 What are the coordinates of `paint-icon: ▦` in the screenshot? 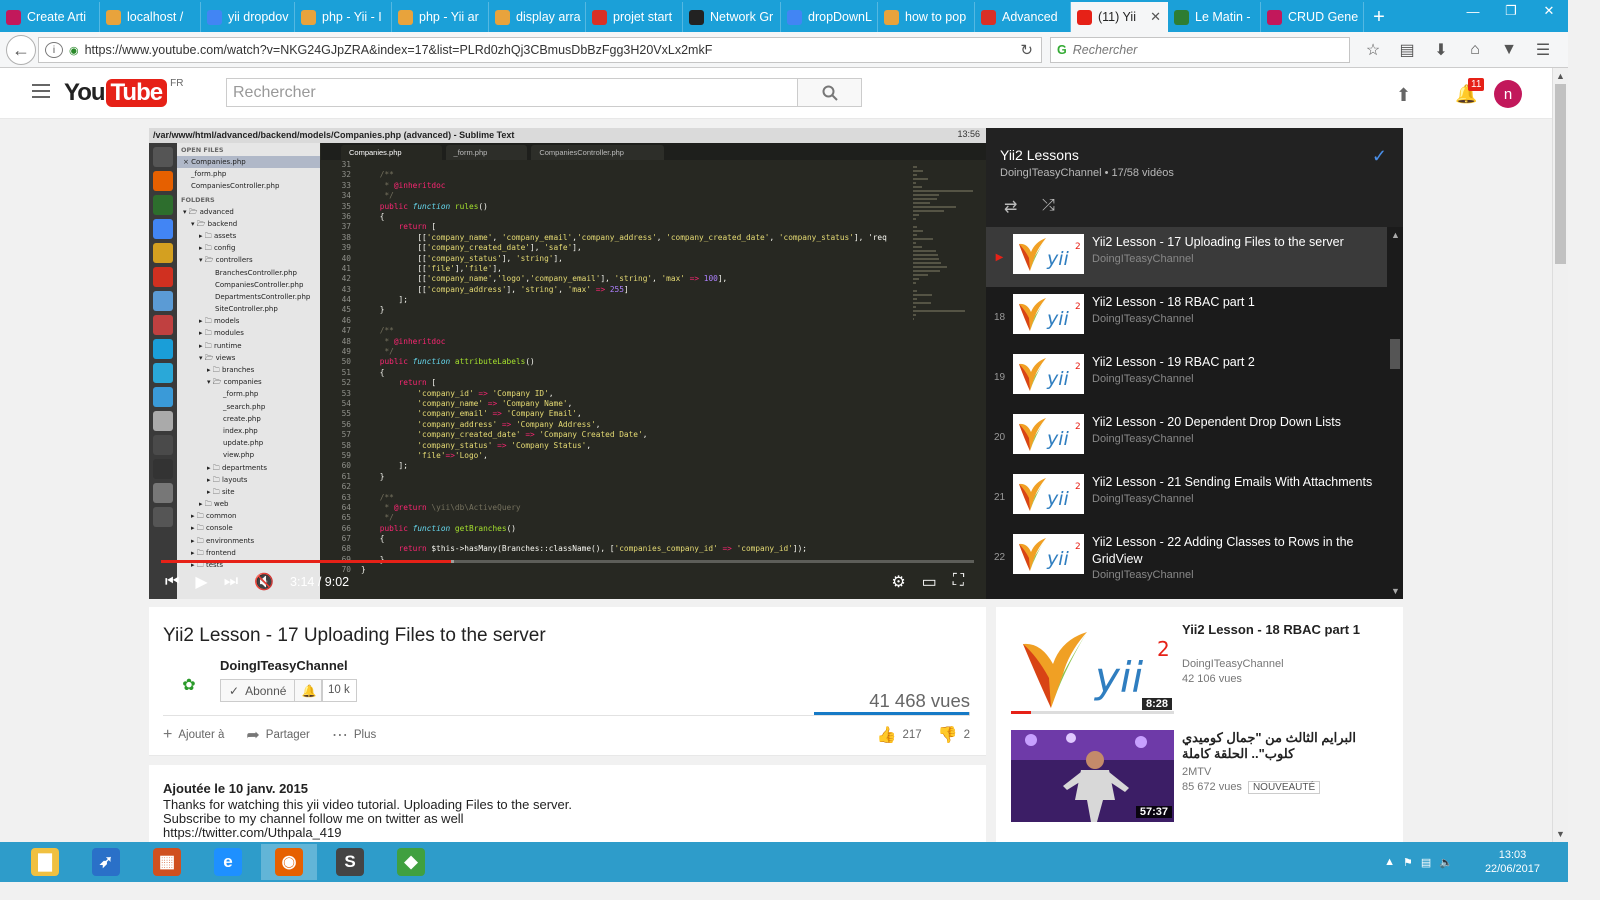 It's located at (167, 862).